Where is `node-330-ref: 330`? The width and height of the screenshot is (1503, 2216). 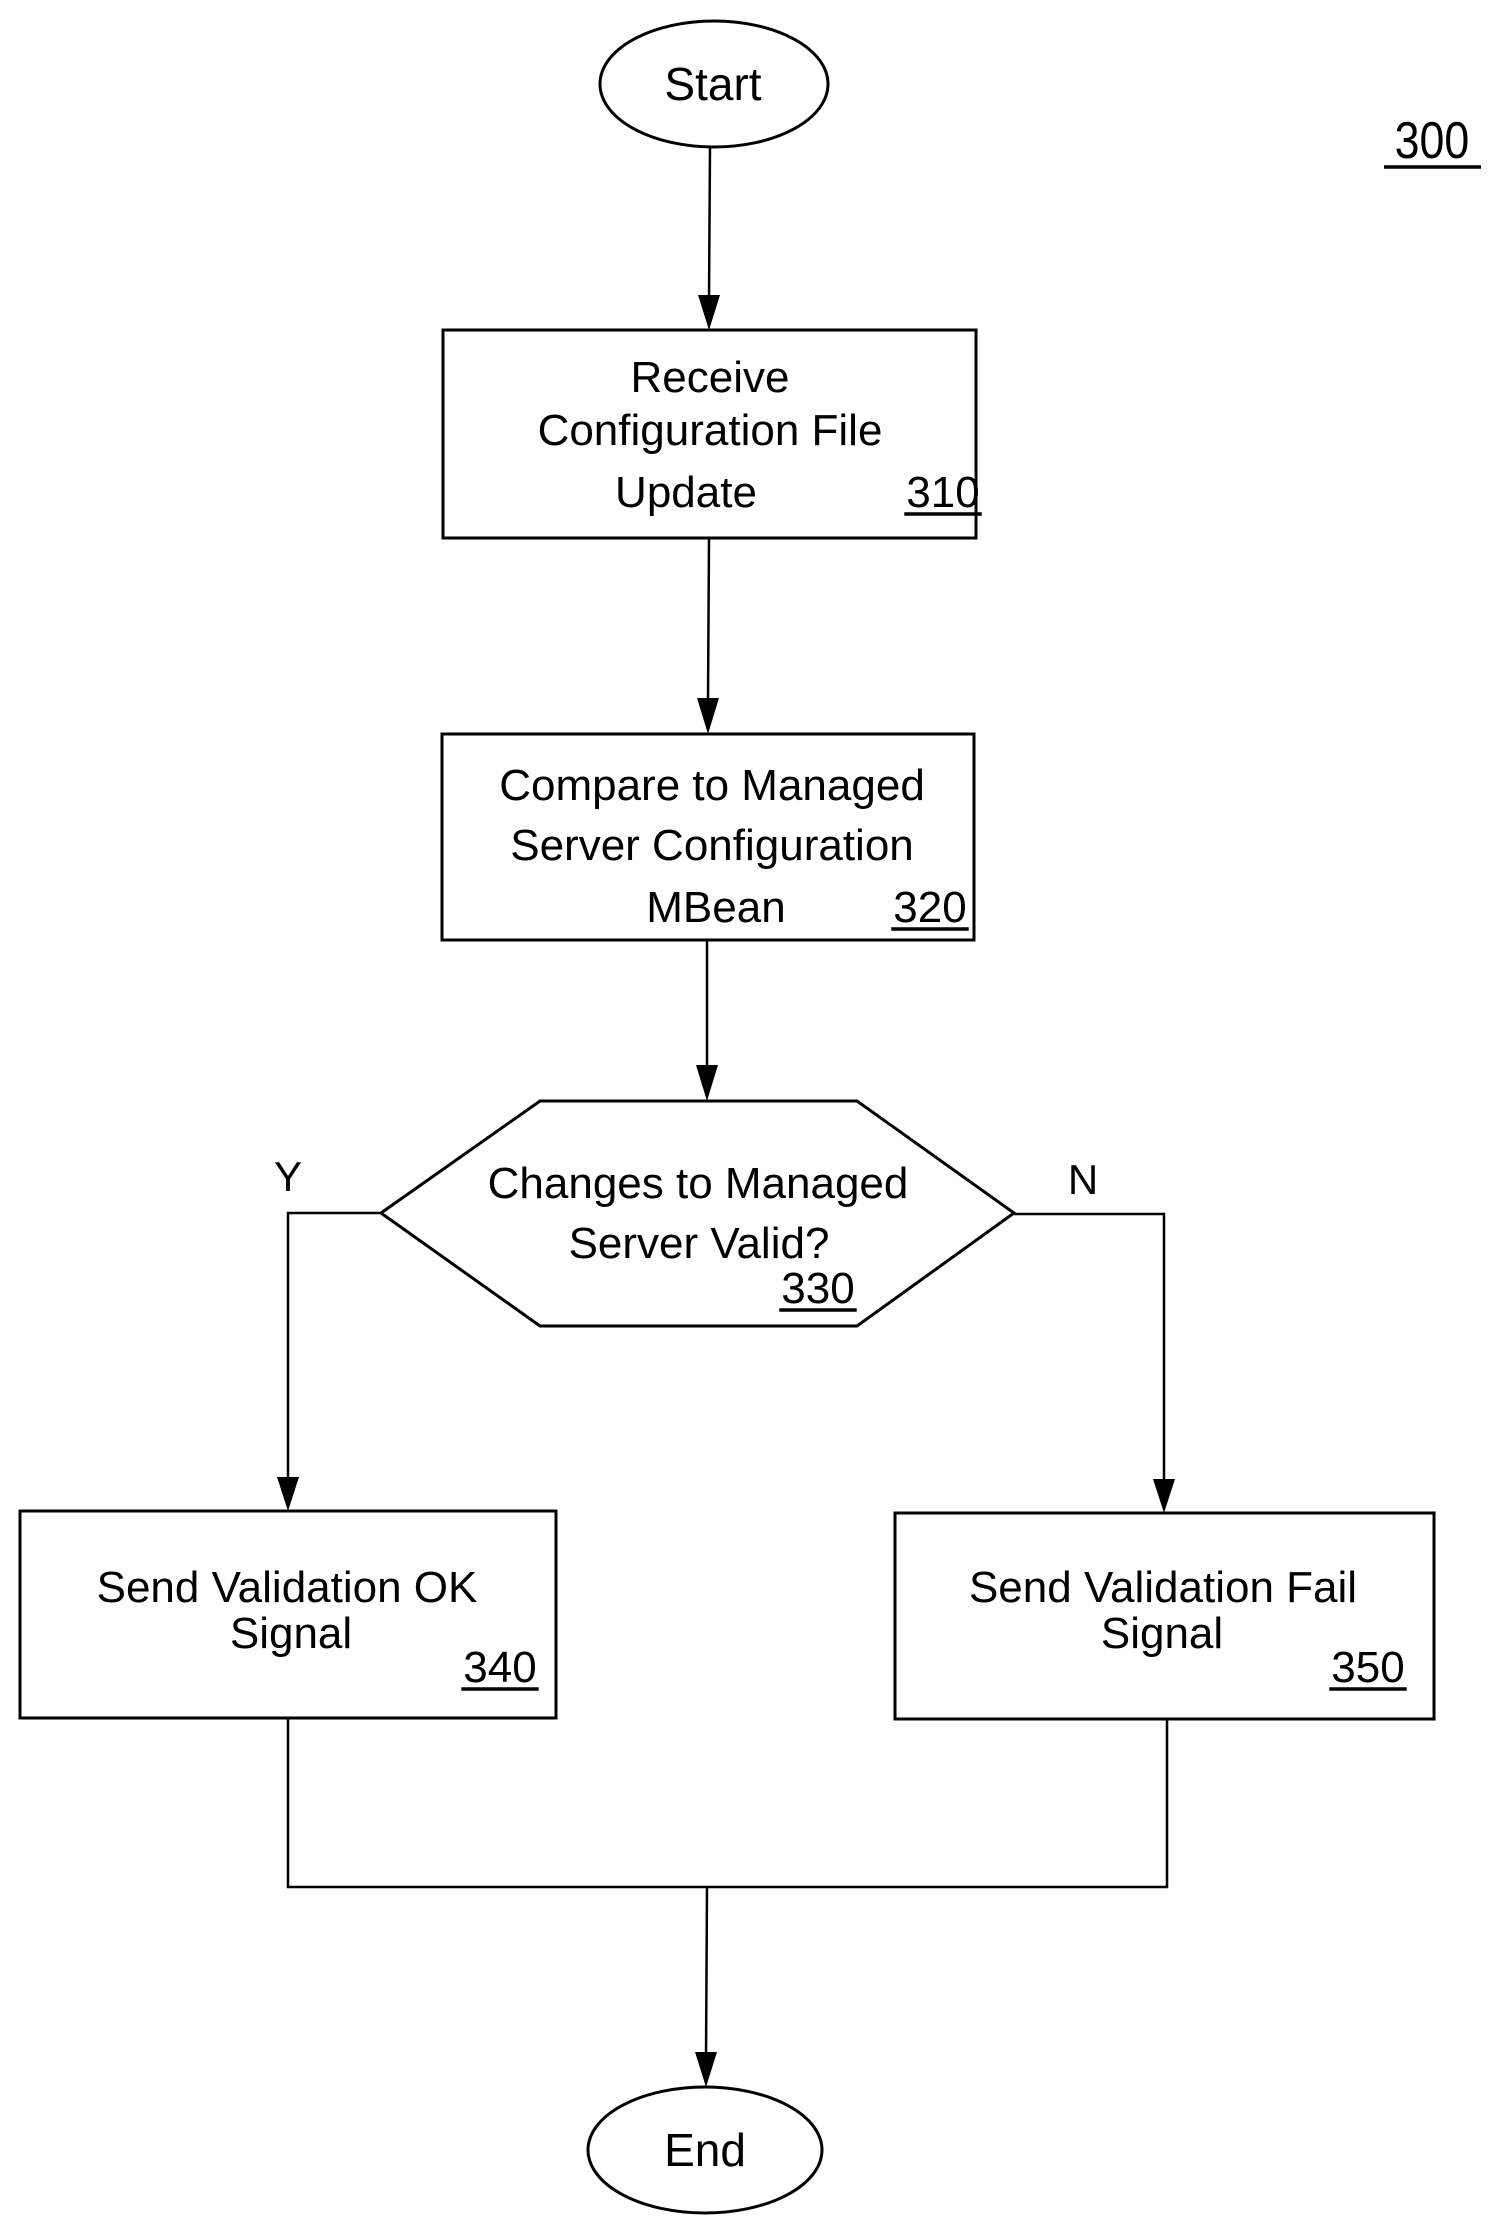
node-330-ref: 330 is located at coordinates (817, 1288).